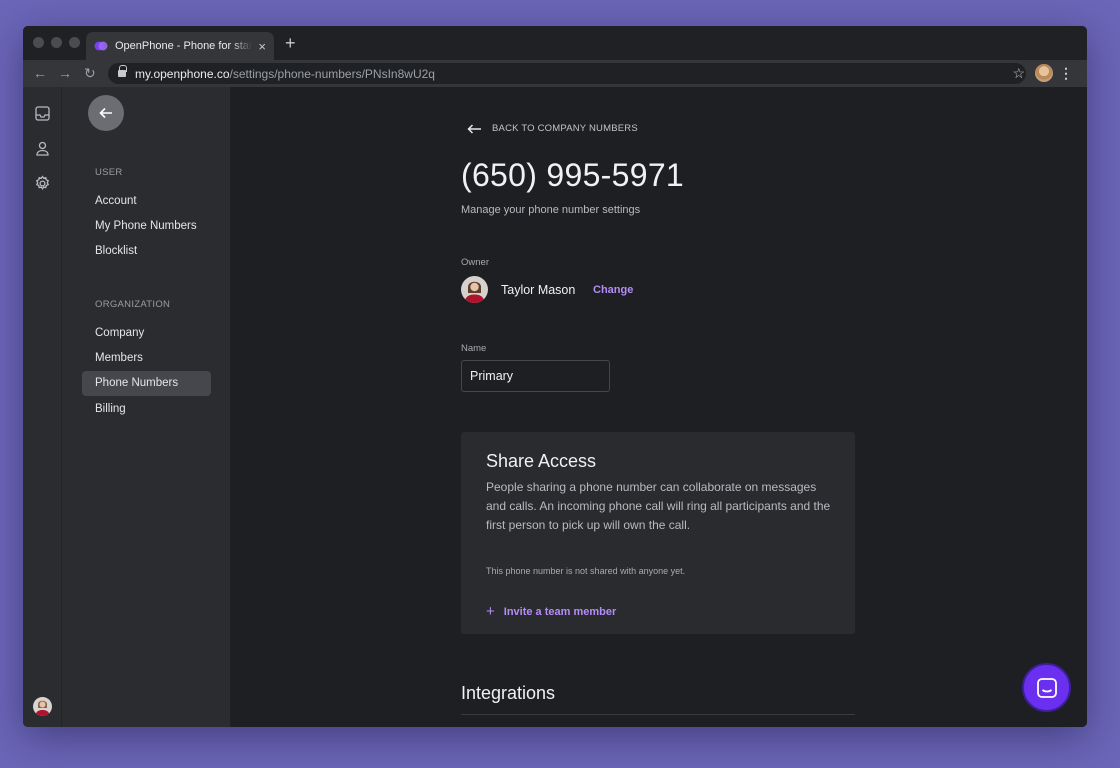  I want to click on icon-rail, so click(42, 407).